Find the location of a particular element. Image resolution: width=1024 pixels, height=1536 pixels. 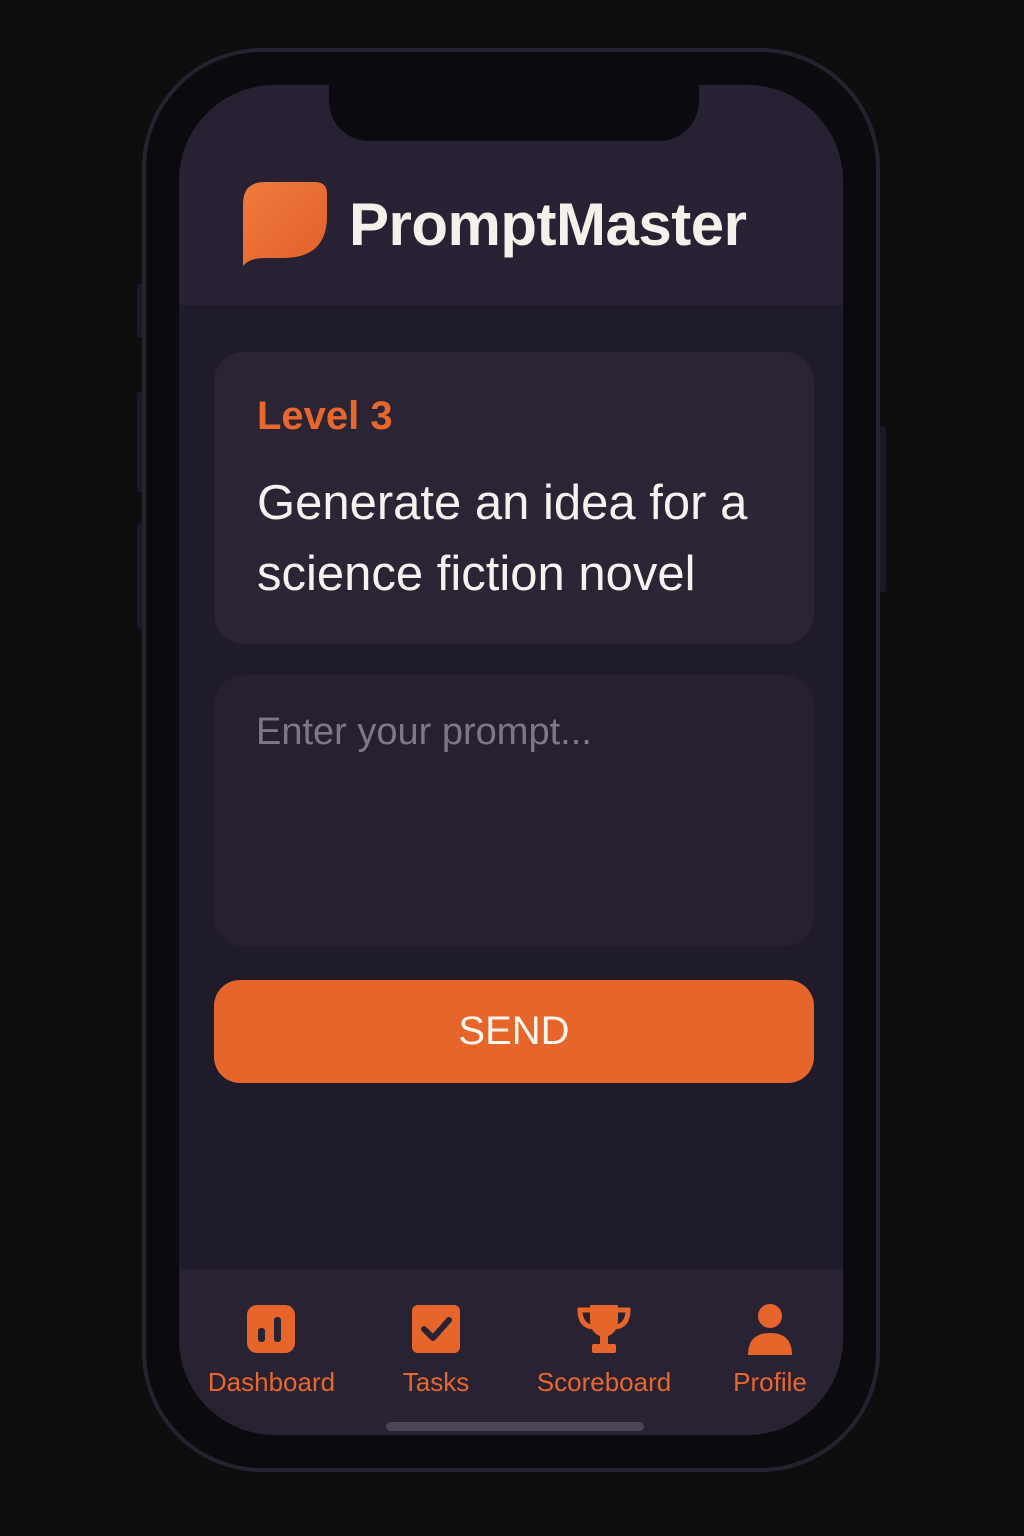

bar-chart-icon is located at coordinates (271, 1329).